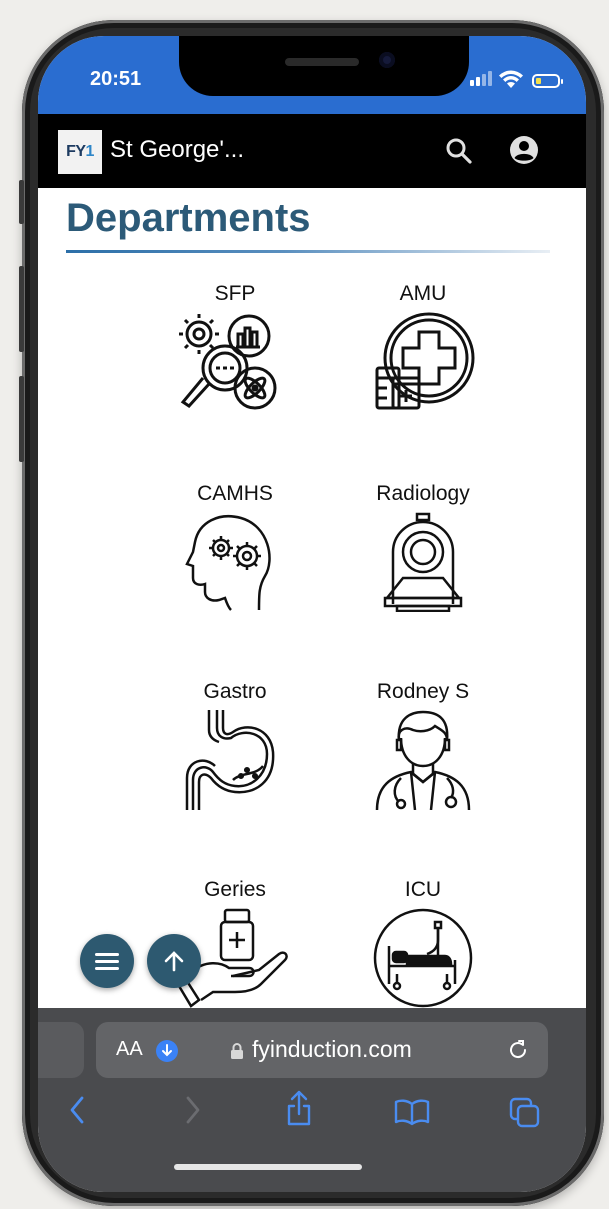 The width and height of the screenshot is (609, 1209). Describe the element at coordinates (423, 889) in the screenshot. I see `department-label: ICU` at that location.